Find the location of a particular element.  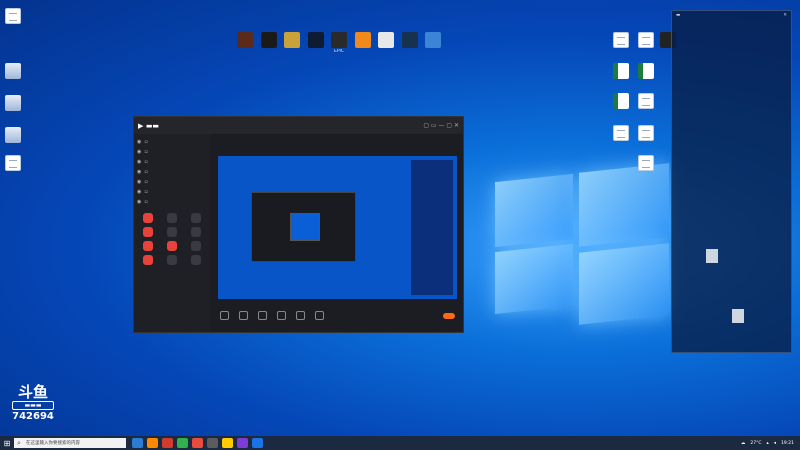

clock: 19:21 is located at coordinates (787, 443).